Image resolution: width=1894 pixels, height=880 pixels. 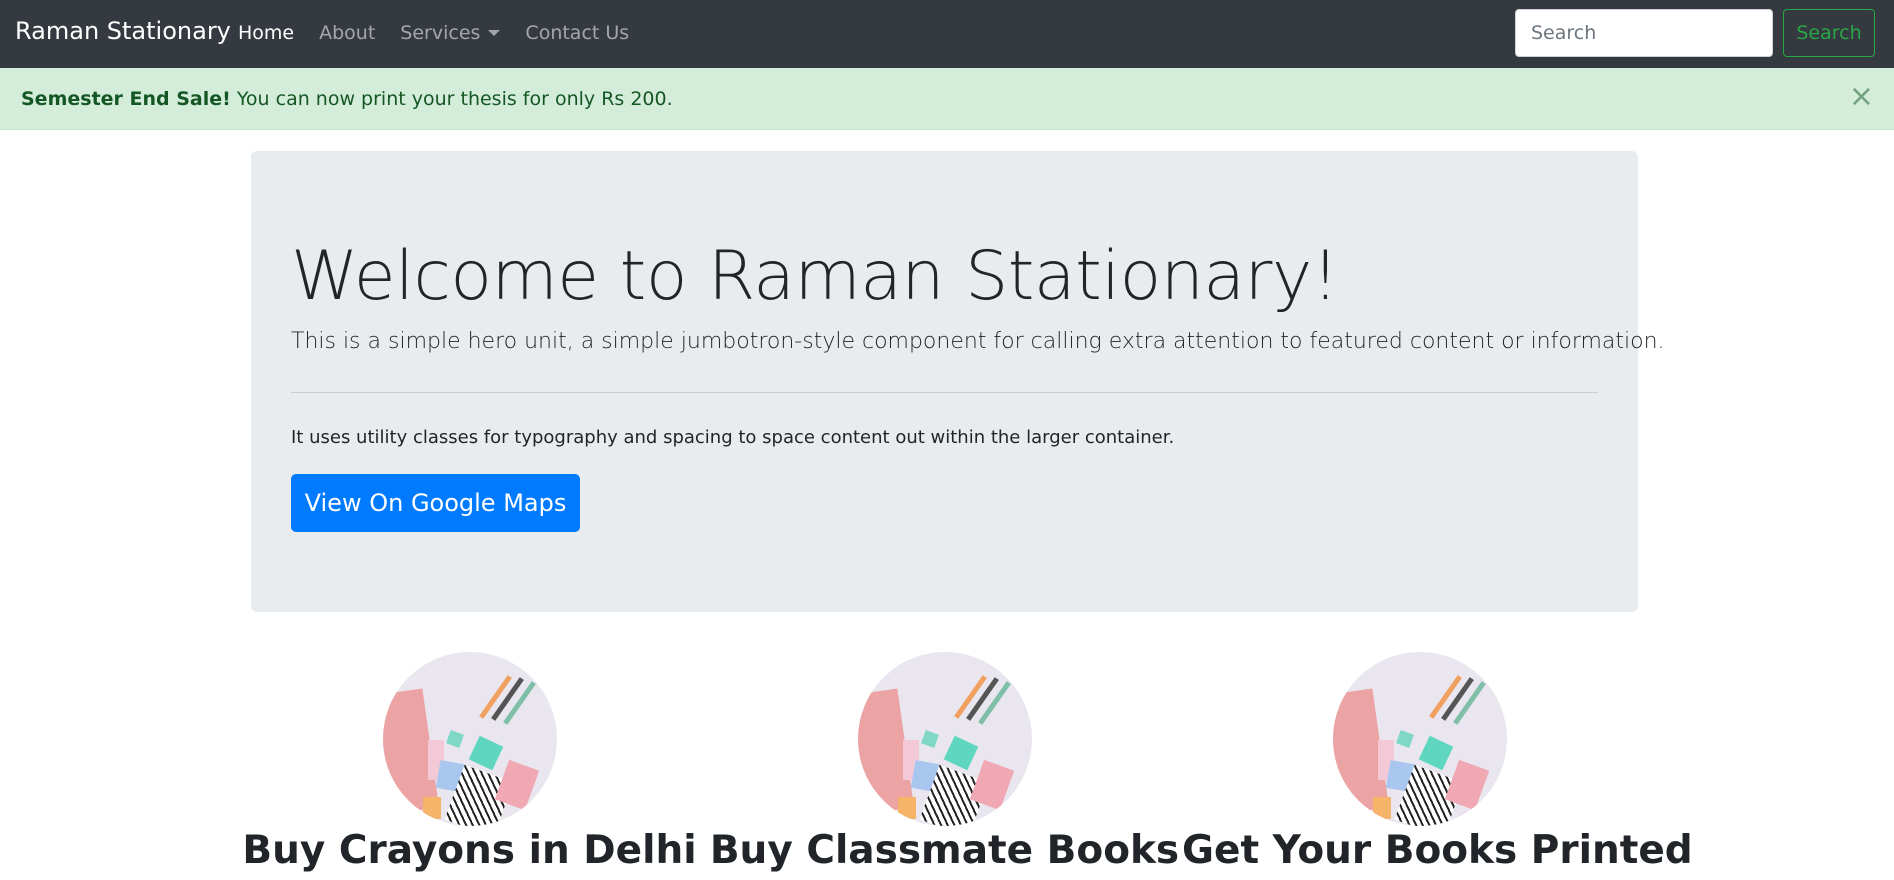 I want to click on search-button: Search, so click(x=1829, y=33).